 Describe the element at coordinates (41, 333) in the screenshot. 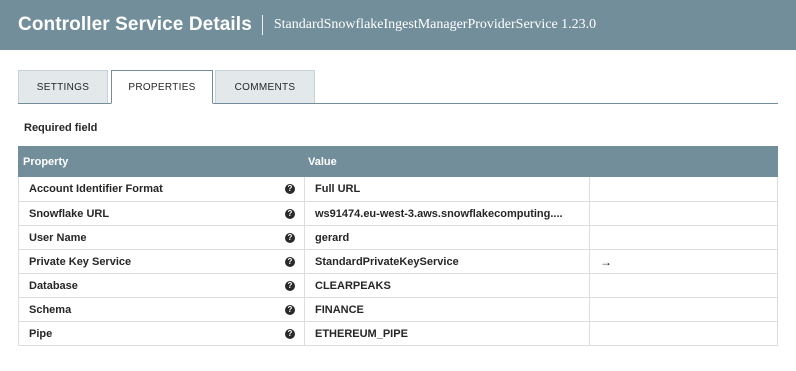

I see `property-name: Pipe` at that location.